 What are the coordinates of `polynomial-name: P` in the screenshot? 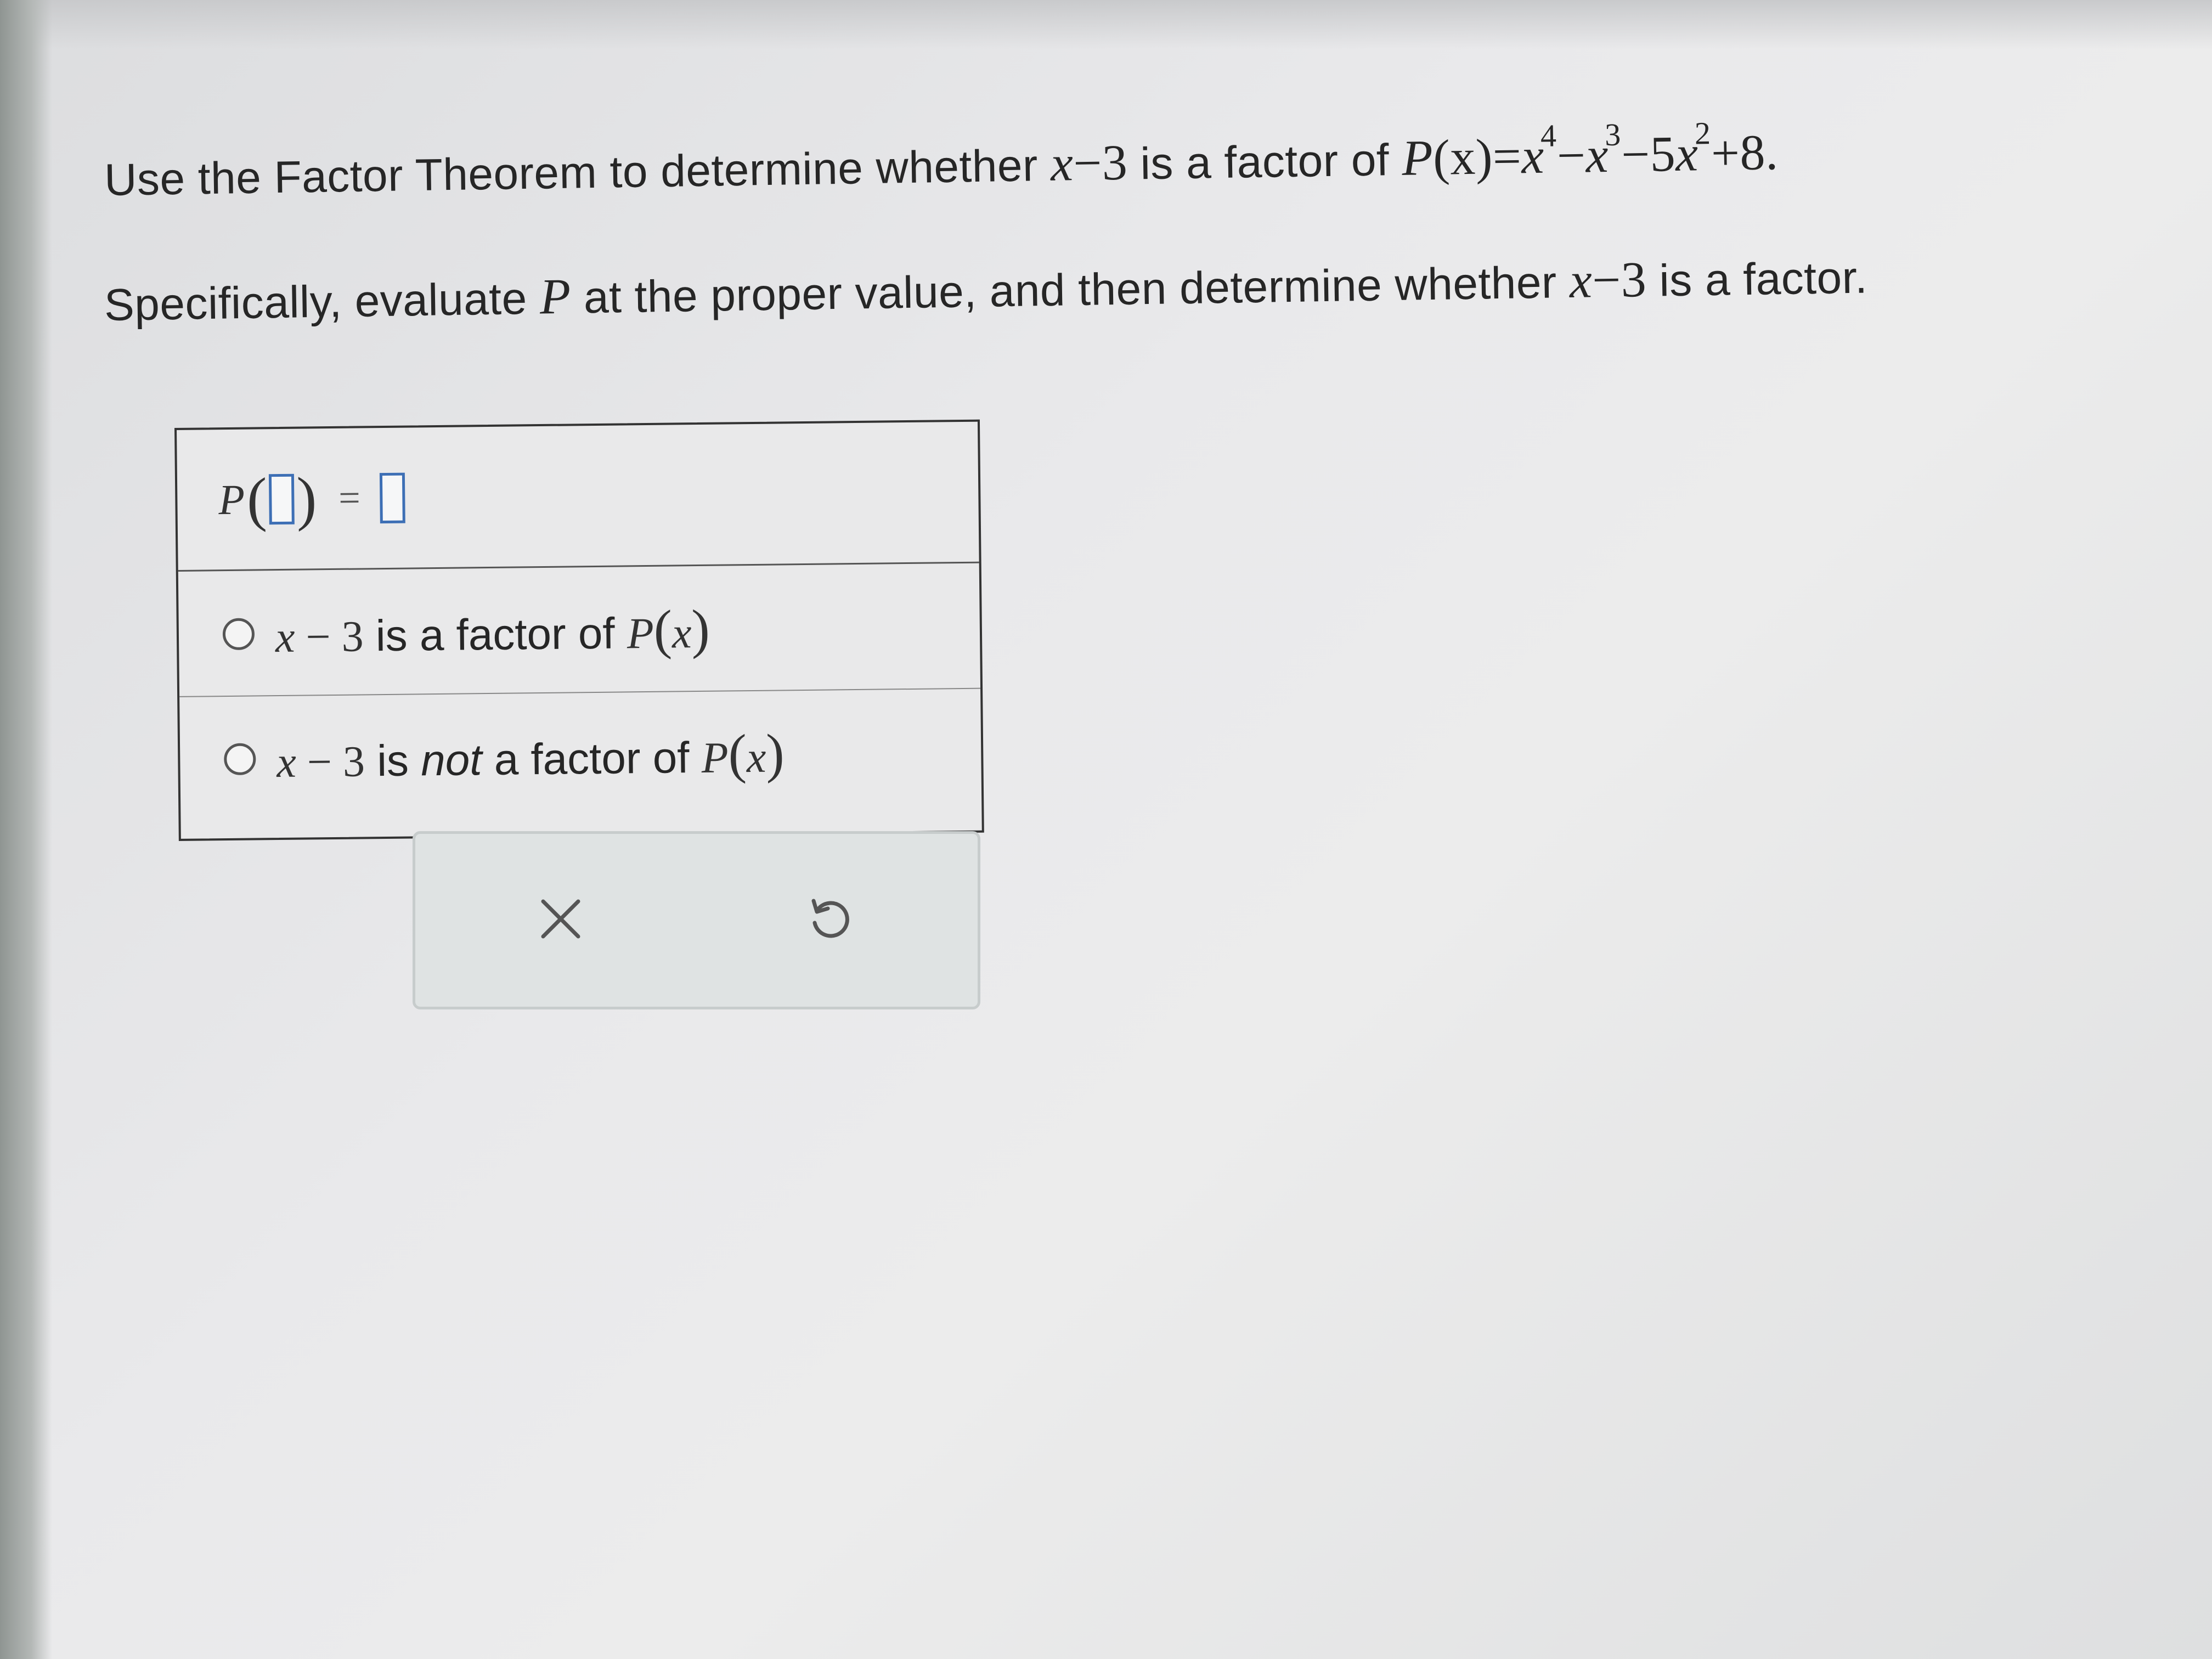 It's located at (555, 296).